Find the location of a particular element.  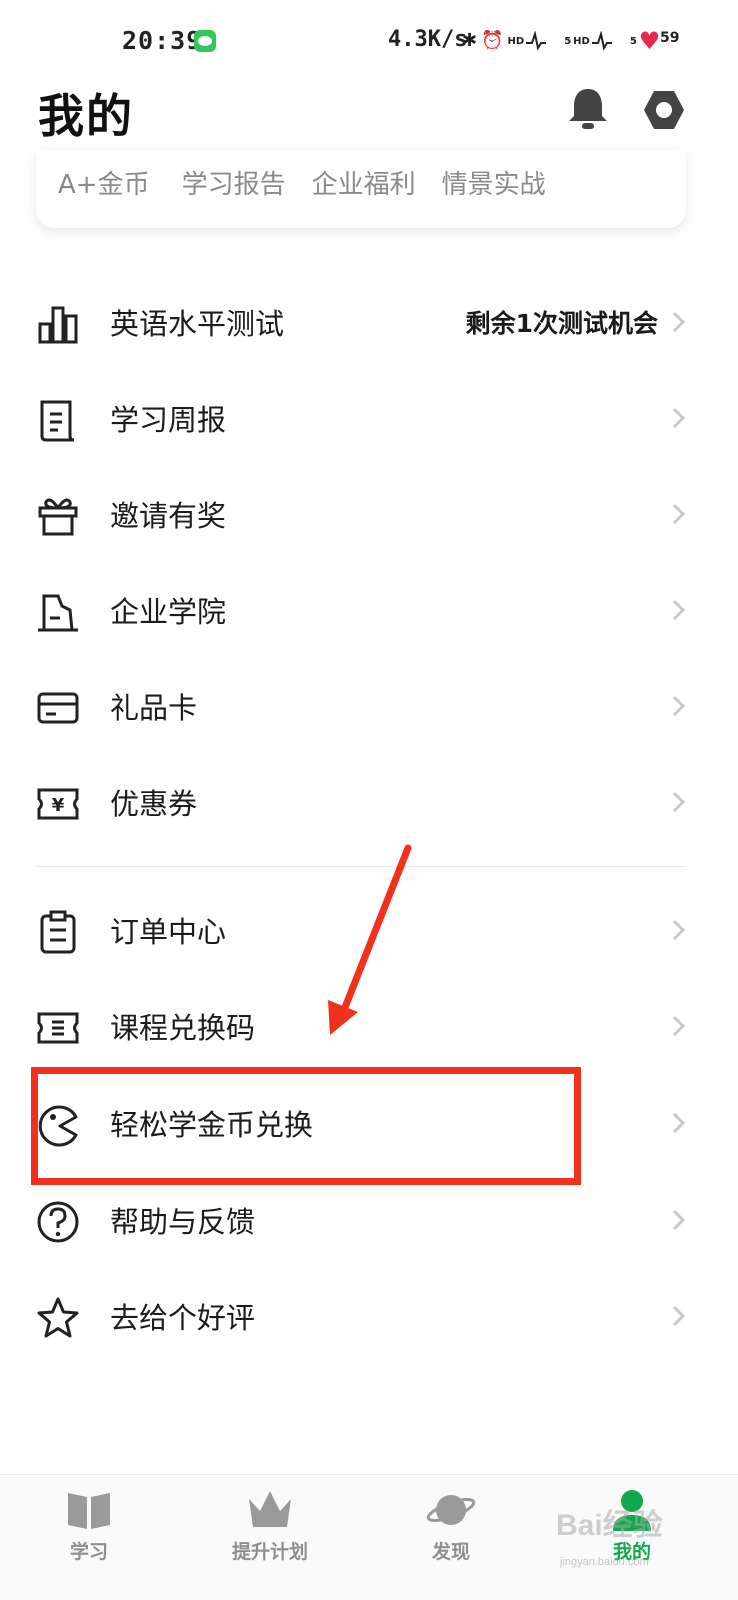

nav-tab-discover: 发现 is located at coordinates (451, 1537).